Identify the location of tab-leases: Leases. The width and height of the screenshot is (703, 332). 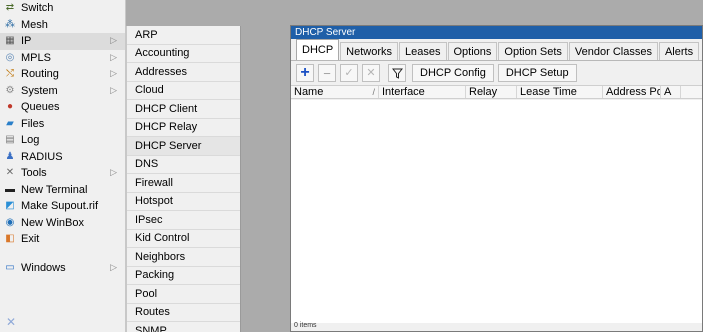
(423, 51).